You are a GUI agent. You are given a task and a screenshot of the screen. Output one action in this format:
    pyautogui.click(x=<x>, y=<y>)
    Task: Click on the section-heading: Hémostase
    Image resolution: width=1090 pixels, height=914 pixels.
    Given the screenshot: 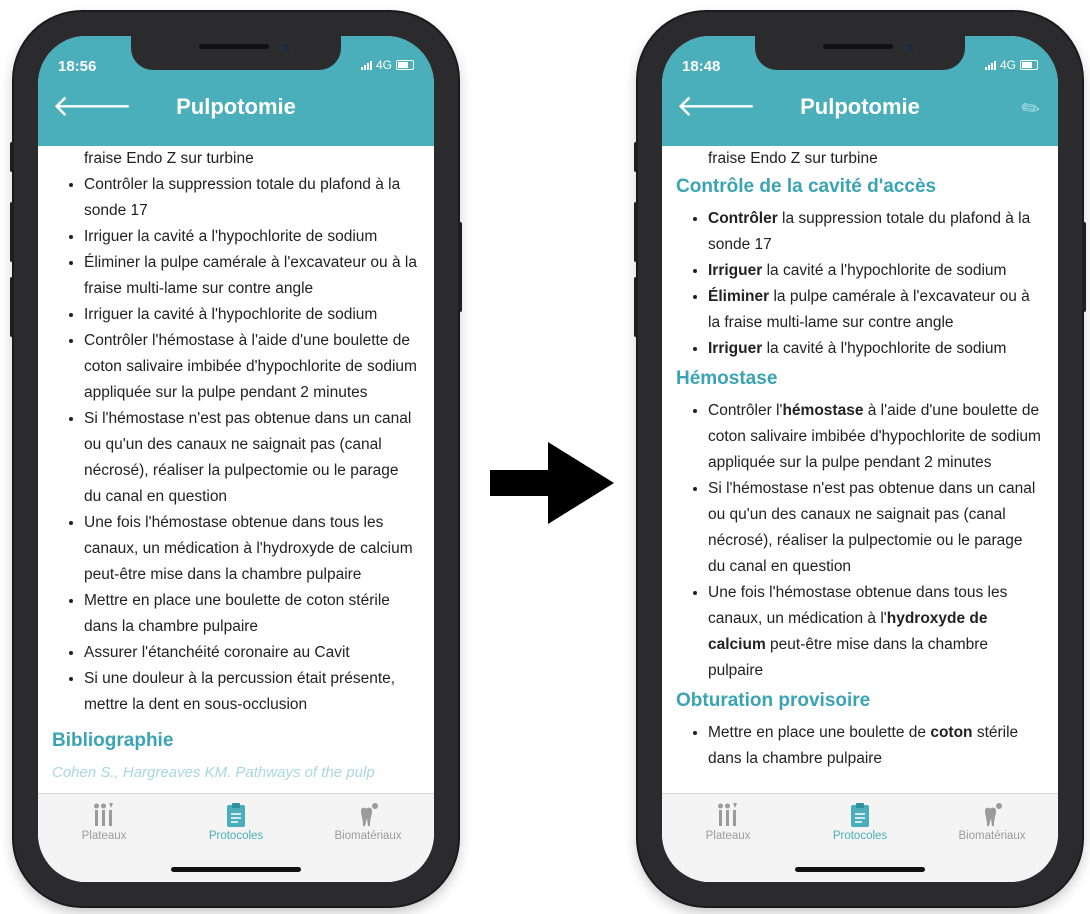 What is the action you would take?
    pyautogui.click(x=727, y=378)
    